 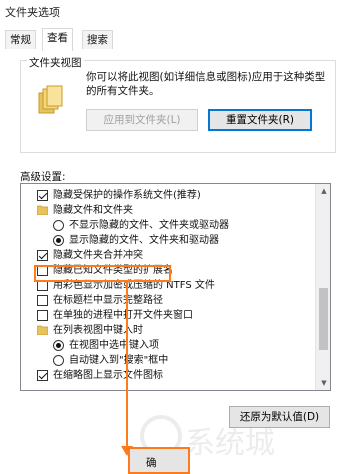 What do you see at coordinates (55, 62) in the screenshot?
I see `folder-view-legend: 文件夹视图` at bounding box center [55, 62].